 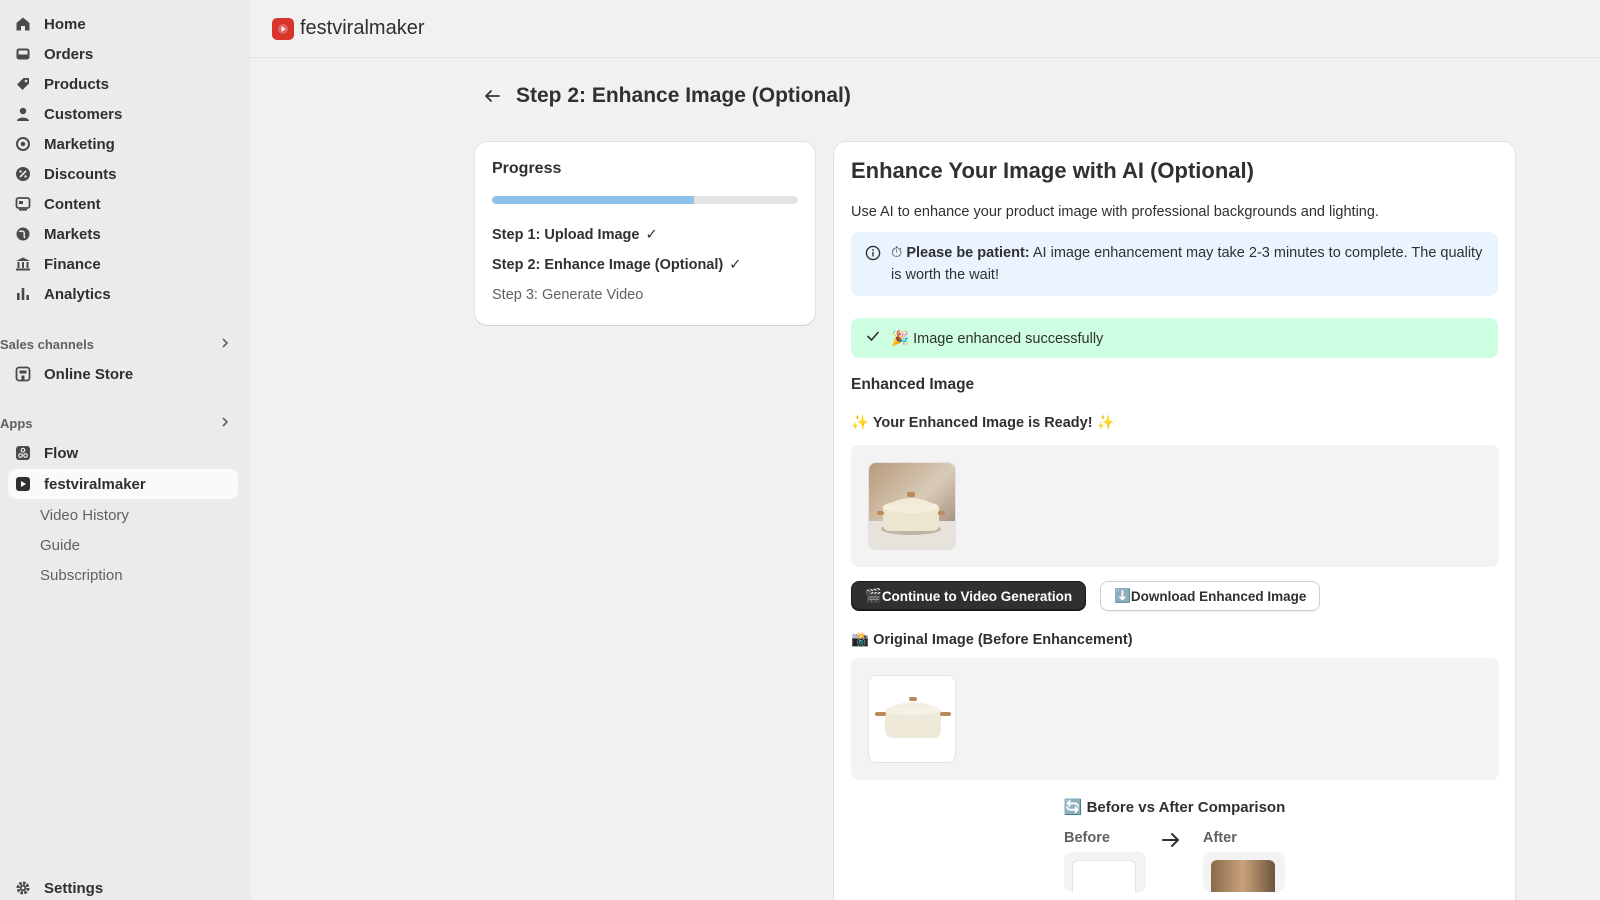 What do you see at coordinates (23, 234) in the screenshot?
I see `globe-icon` at bounding box center [23, 234].